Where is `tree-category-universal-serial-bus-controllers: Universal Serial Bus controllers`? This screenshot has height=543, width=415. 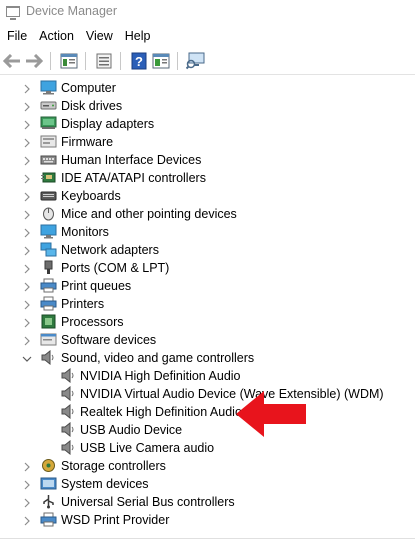
tree-category-universal-serial-bus-controllers: Universal Serial Bus controllers is located at coordinates (207, 502).